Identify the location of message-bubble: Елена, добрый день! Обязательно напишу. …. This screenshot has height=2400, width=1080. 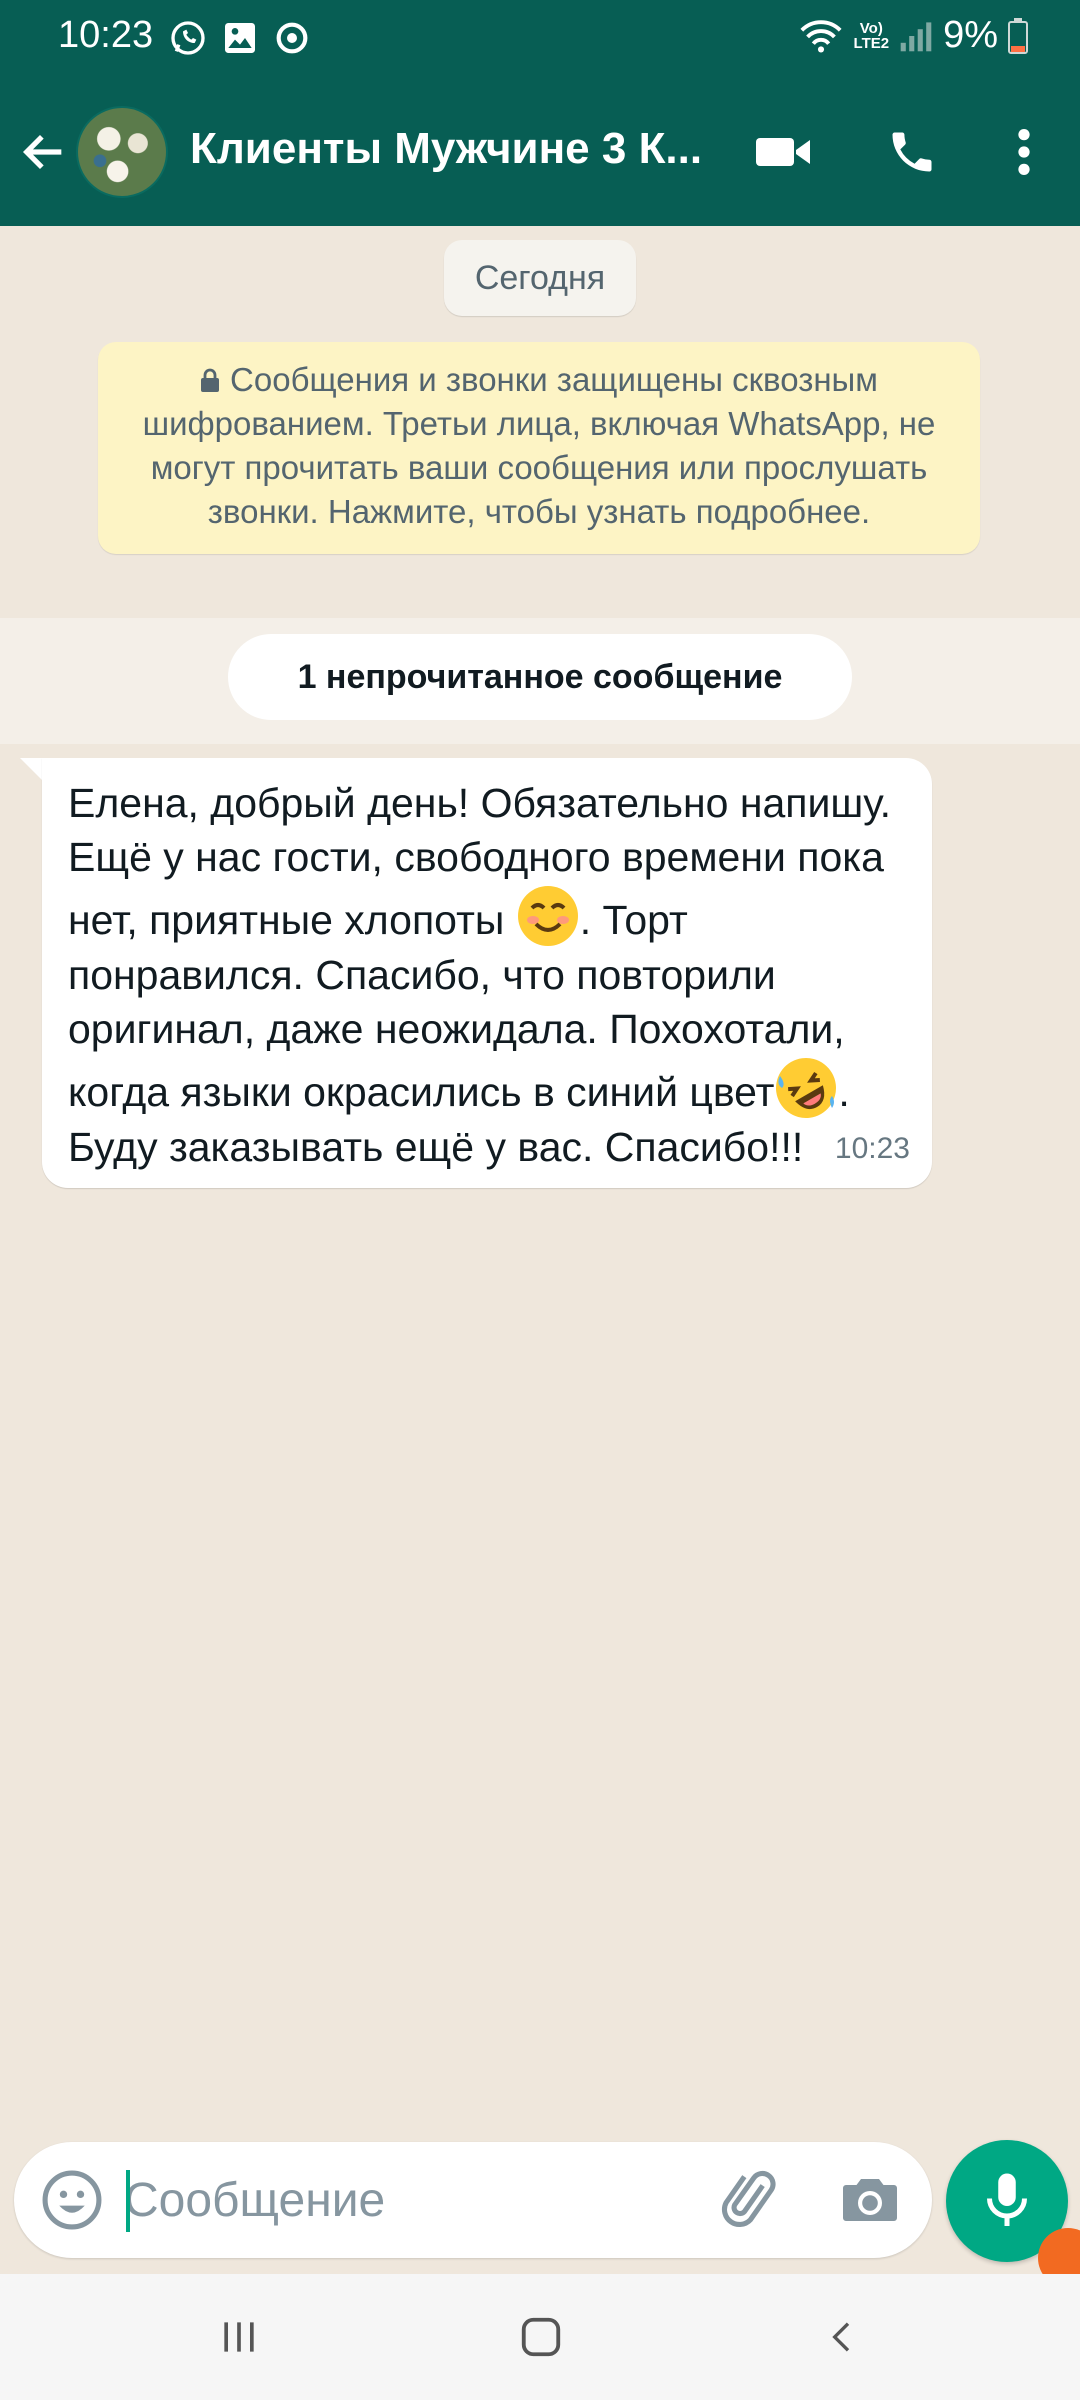
(487, 973).